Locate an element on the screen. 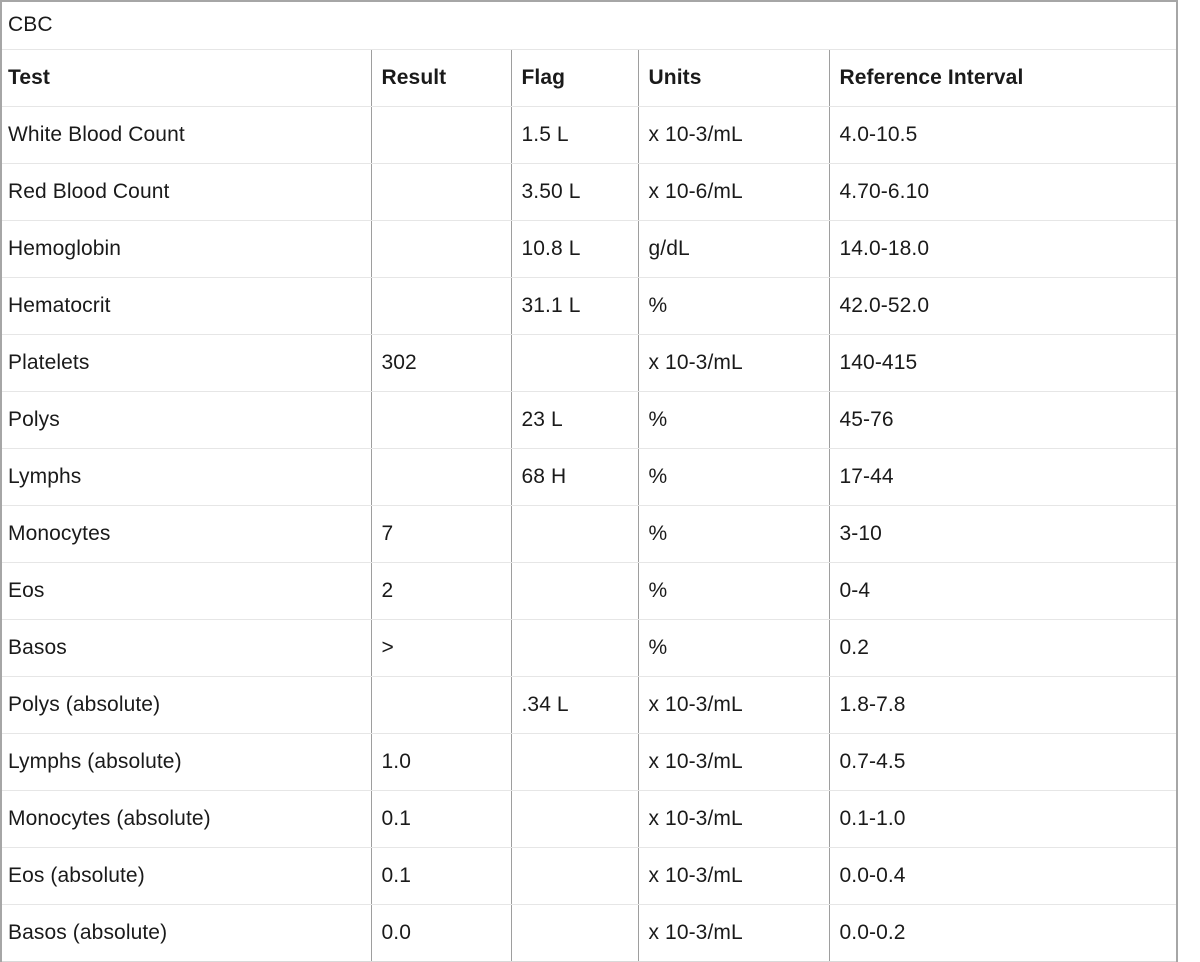  panel-title-row: CBC is located at coordinates (589, 25).